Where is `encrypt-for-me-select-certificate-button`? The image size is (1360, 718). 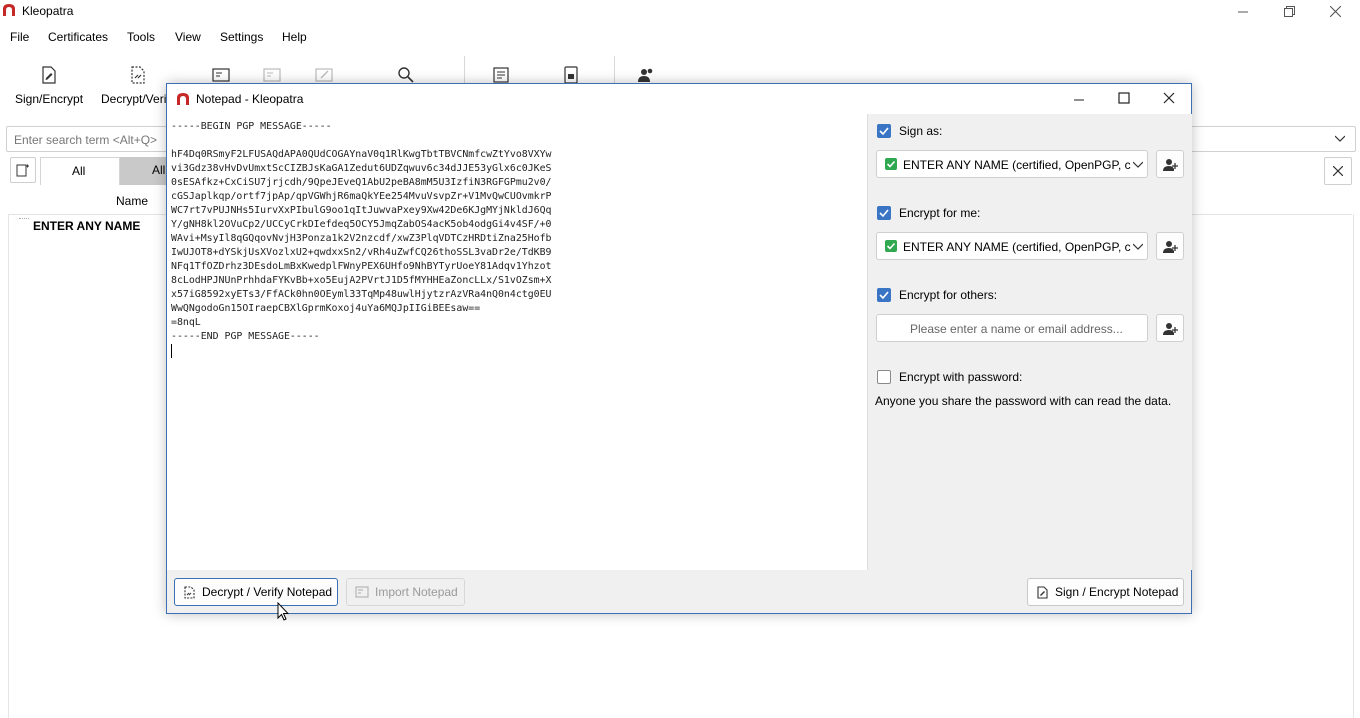
encrypt-for-me-select-certificate-button is located at coordinates (1170, 246).